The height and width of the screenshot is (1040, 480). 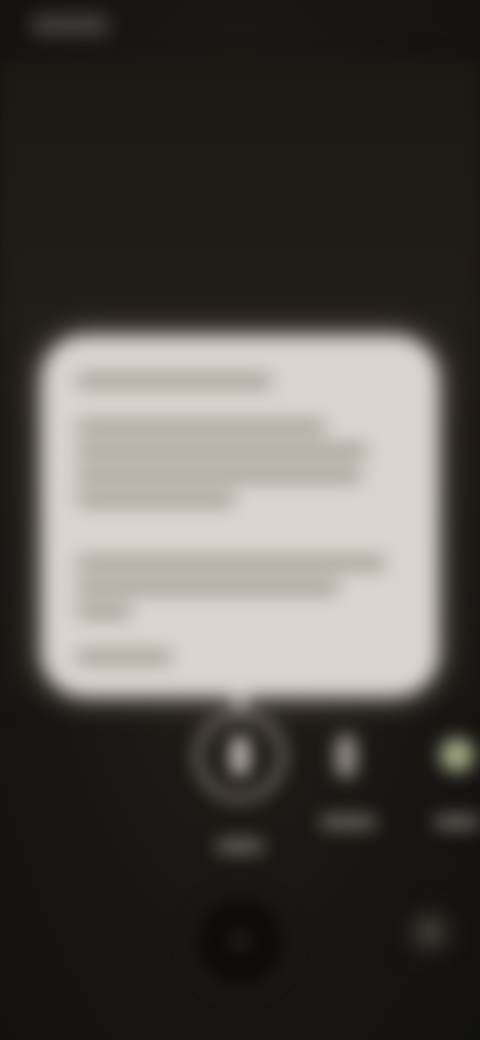 What do you see at coordinates (430, 932) in the screenshot?
I see `square-icon` at bounding box center [430, 932].